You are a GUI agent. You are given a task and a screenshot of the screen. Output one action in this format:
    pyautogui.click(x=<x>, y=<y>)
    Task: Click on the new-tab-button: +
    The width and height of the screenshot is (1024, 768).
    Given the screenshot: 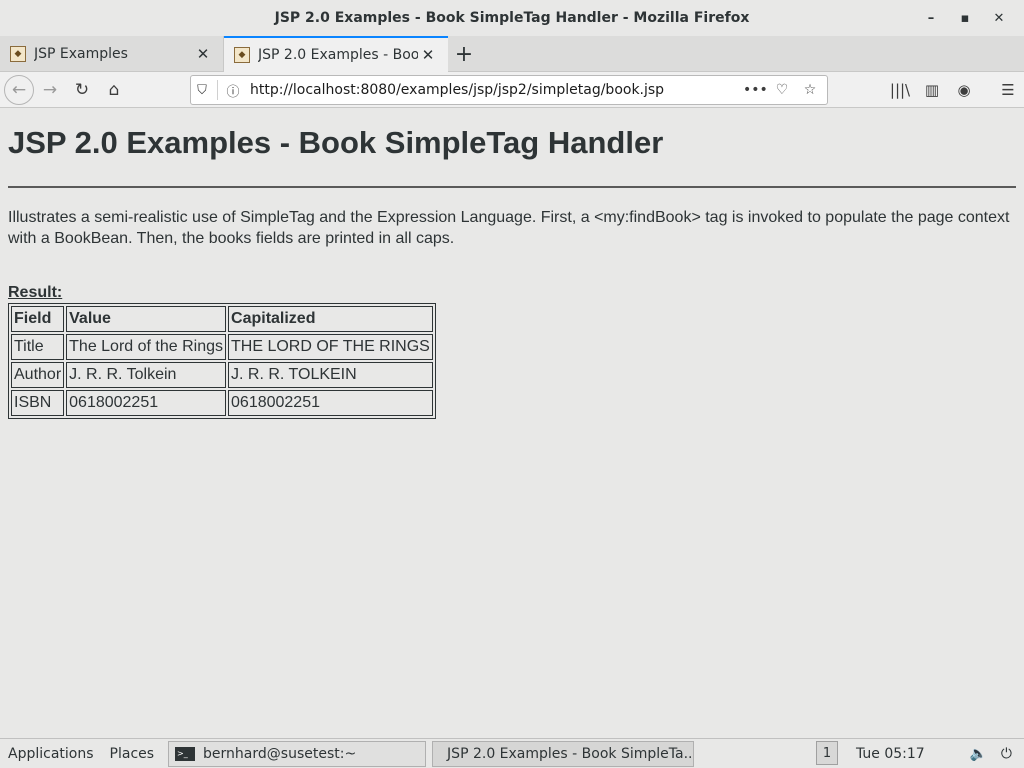 What is the action you would take?
    pyautogui.click(x=464, y=54)
    